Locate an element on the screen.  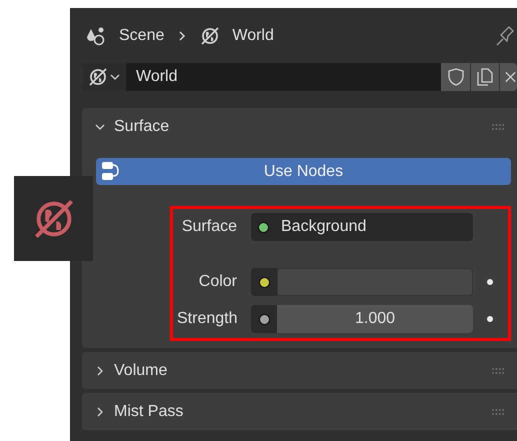
duplicate-button is located at coordinates (484, 77).